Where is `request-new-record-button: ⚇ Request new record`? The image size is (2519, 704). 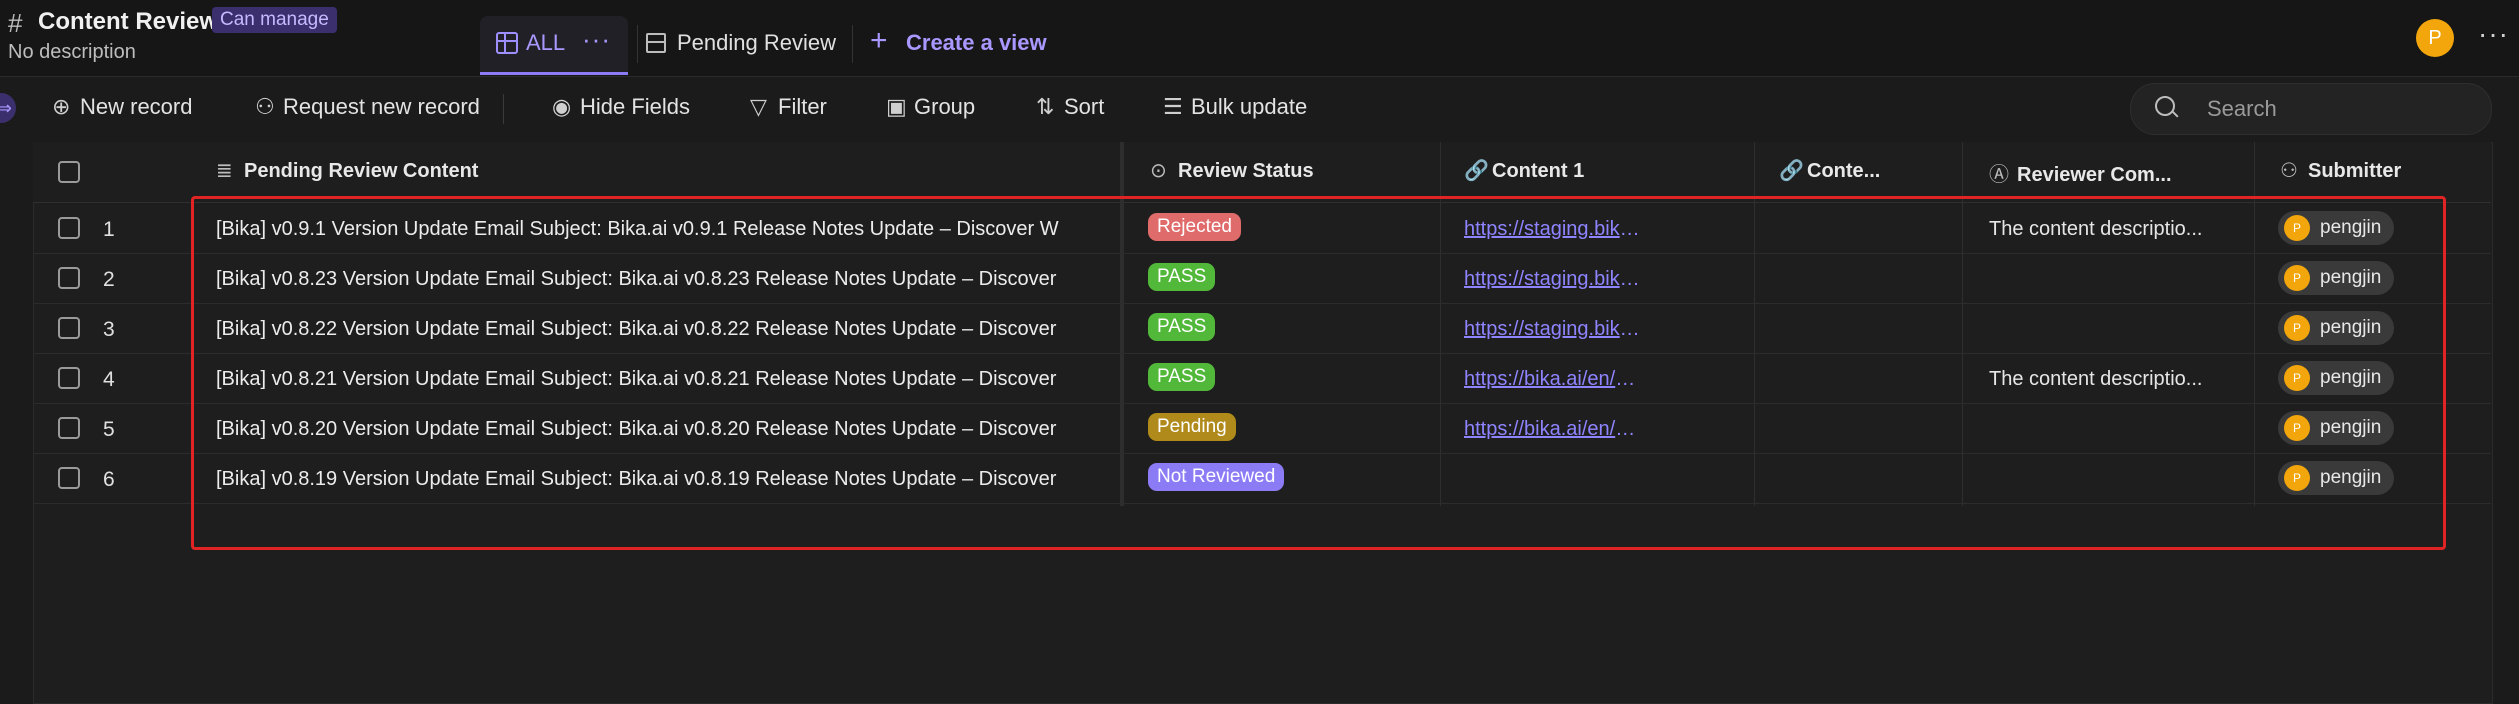 request-new-record-button: ⚇ Request new record is located at coordinates (367, 107).